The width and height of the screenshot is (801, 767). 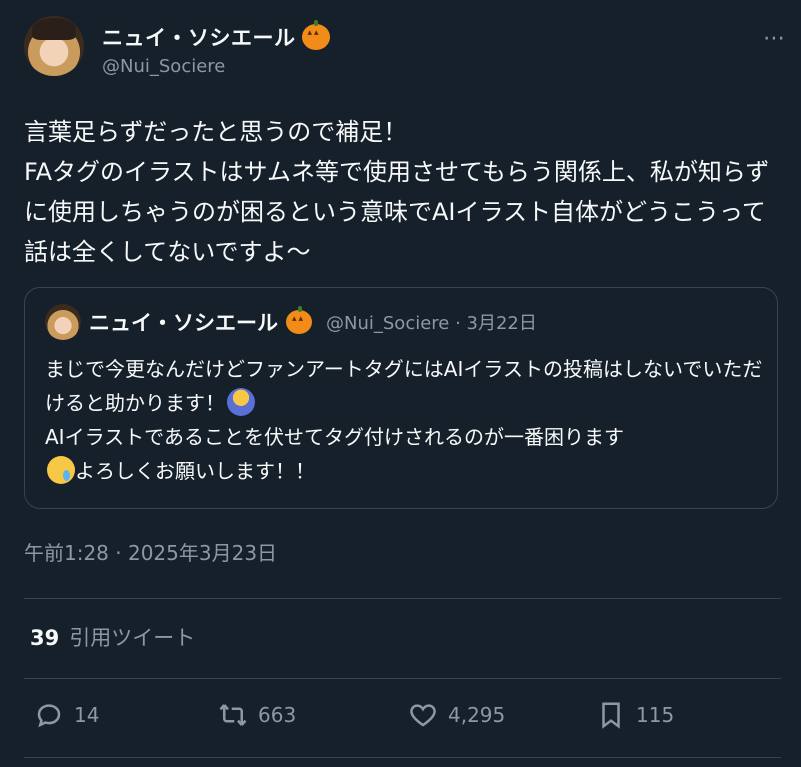 What do you see at coordinates (431, 323) in the screenshot?
I see `quoted-meta: @Nui_Sociere · 3月22日` at bounding box center [431, 323].